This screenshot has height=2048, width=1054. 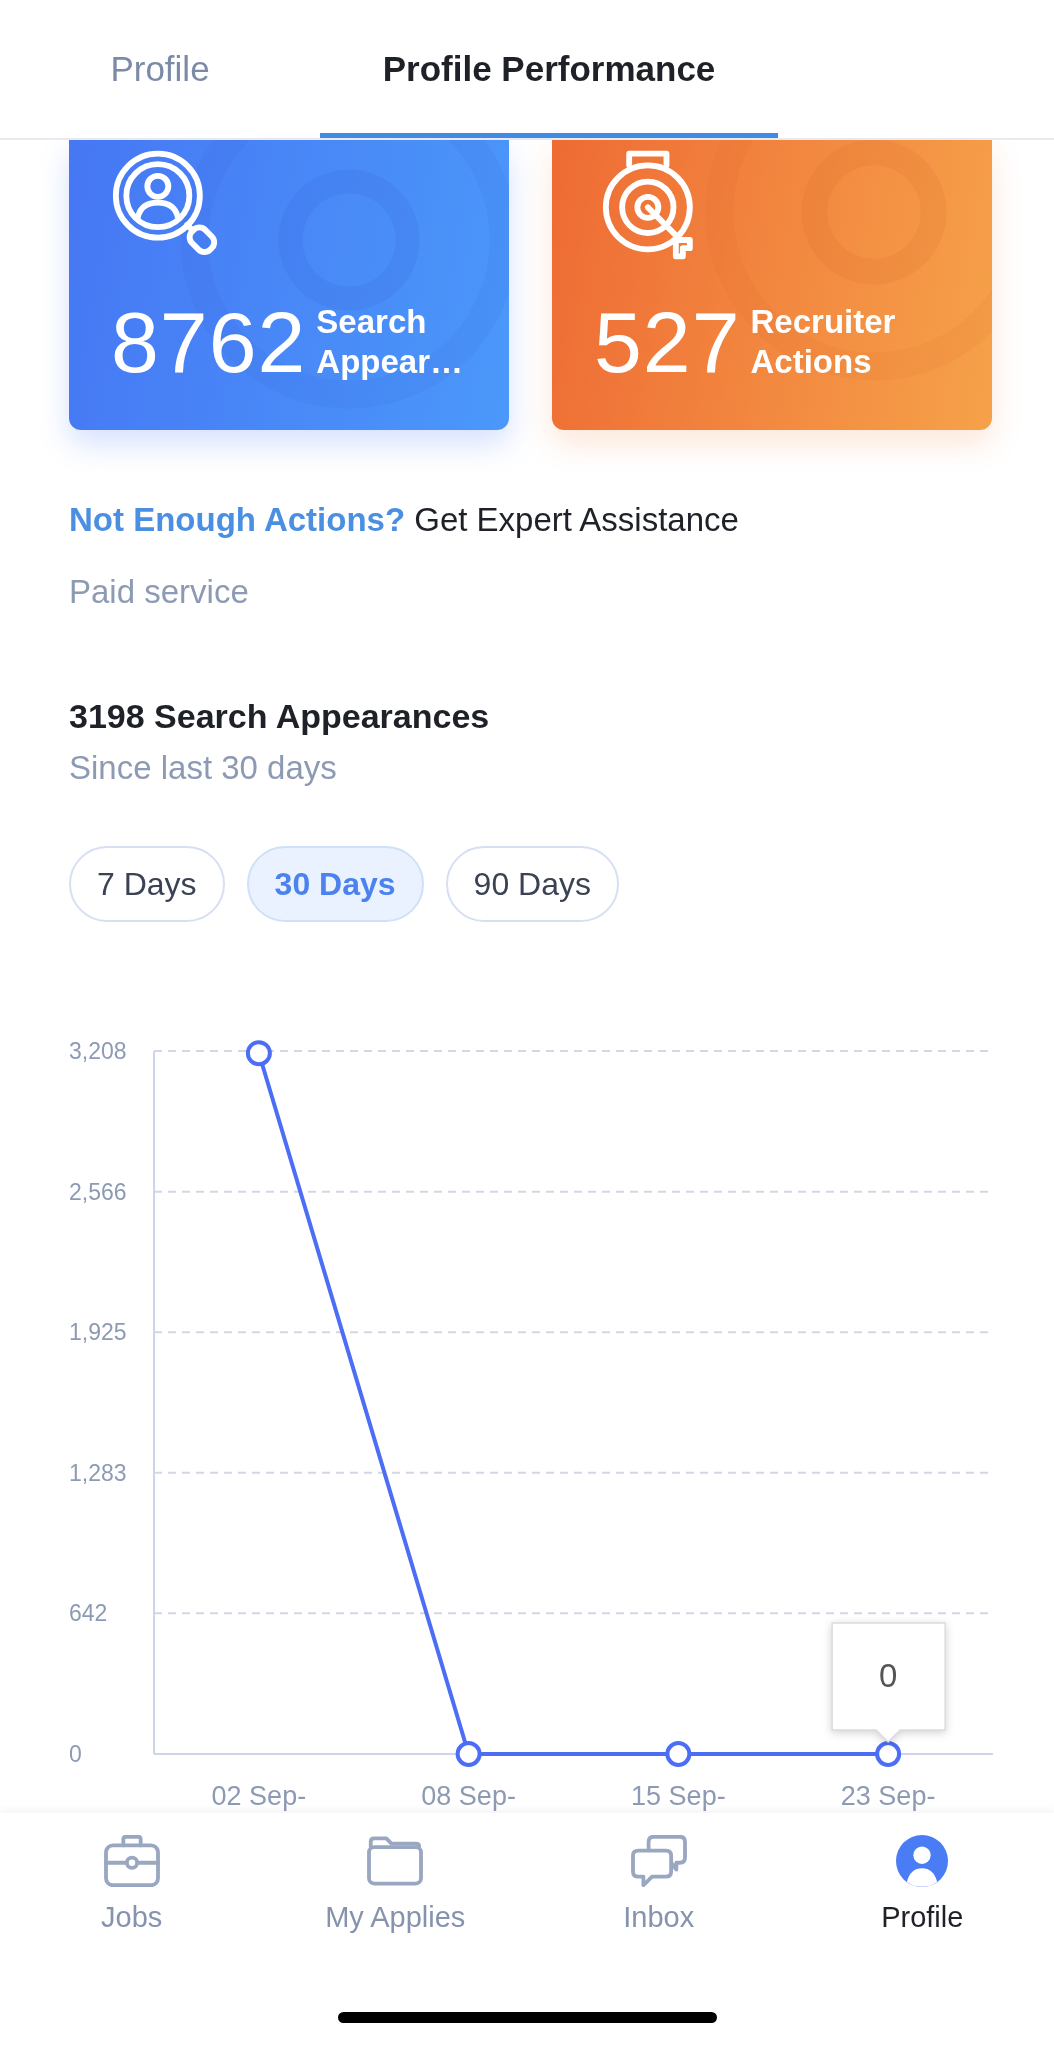 What do you see at coordinates (658, 1861) in the screenshot?
I see `chat-icon` at bounding box center [658, 1861].